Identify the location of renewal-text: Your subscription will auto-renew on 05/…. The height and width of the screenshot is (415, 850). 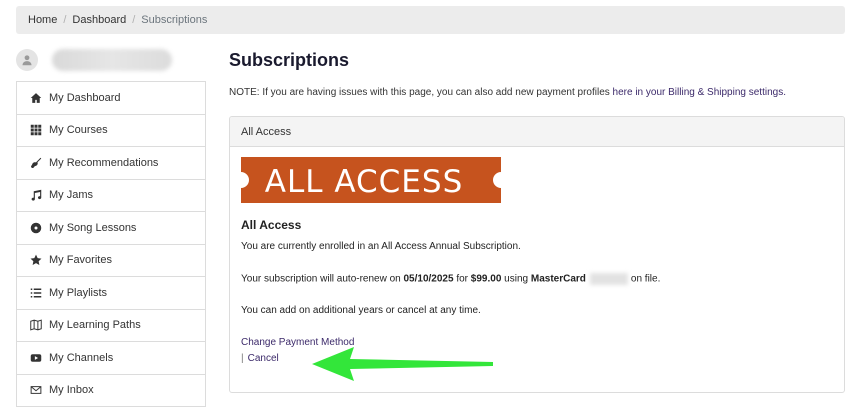
(450, 279).